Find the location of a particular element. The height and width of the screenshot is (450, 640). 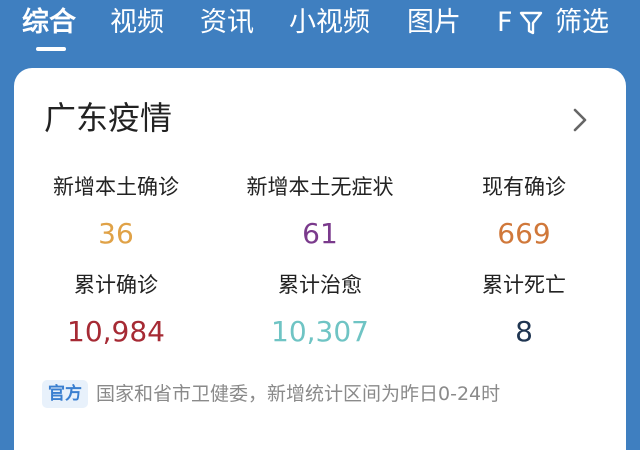

stat-total-confirmed: 累计确诊 10,984 is located at coordinates (116, 311).